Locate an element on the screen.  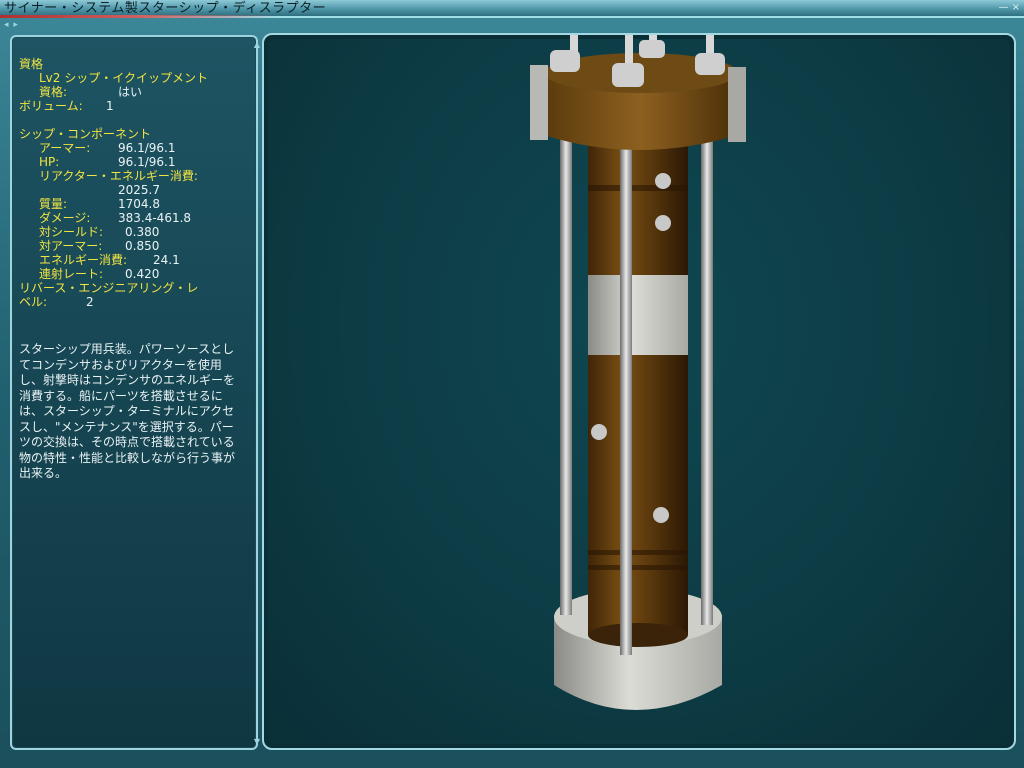
vs-armor-row: 対アーマー: 0.850 is located at coordinates (129, 246).